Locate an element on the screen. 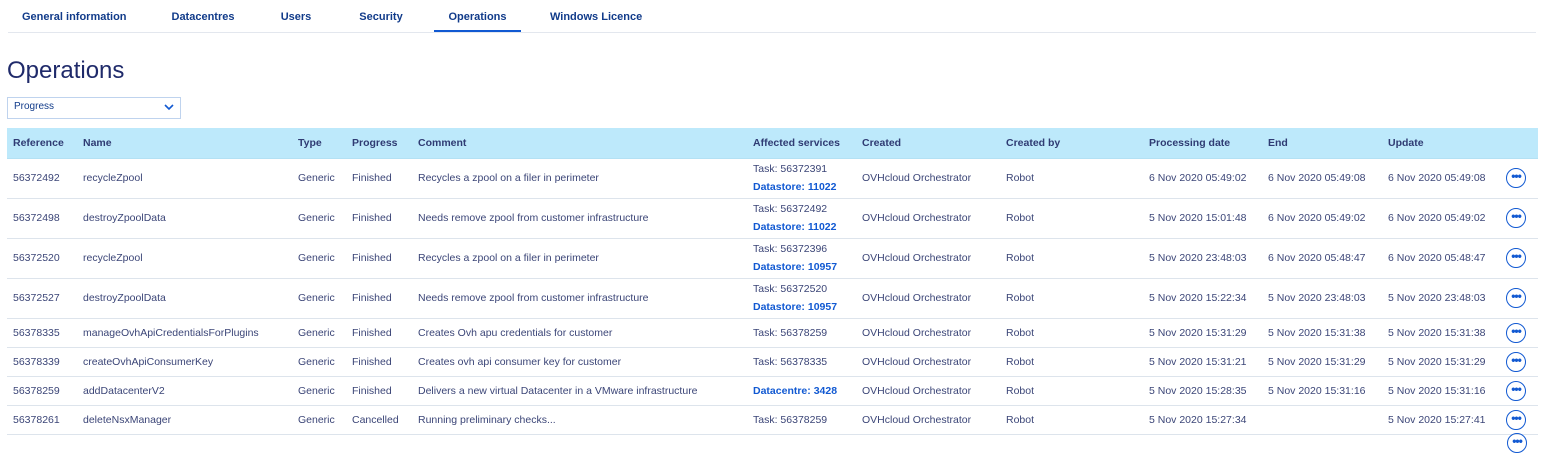 The width and height of the screenshot is (1546, 453). cell-end is located at coordinates (1322, 420).